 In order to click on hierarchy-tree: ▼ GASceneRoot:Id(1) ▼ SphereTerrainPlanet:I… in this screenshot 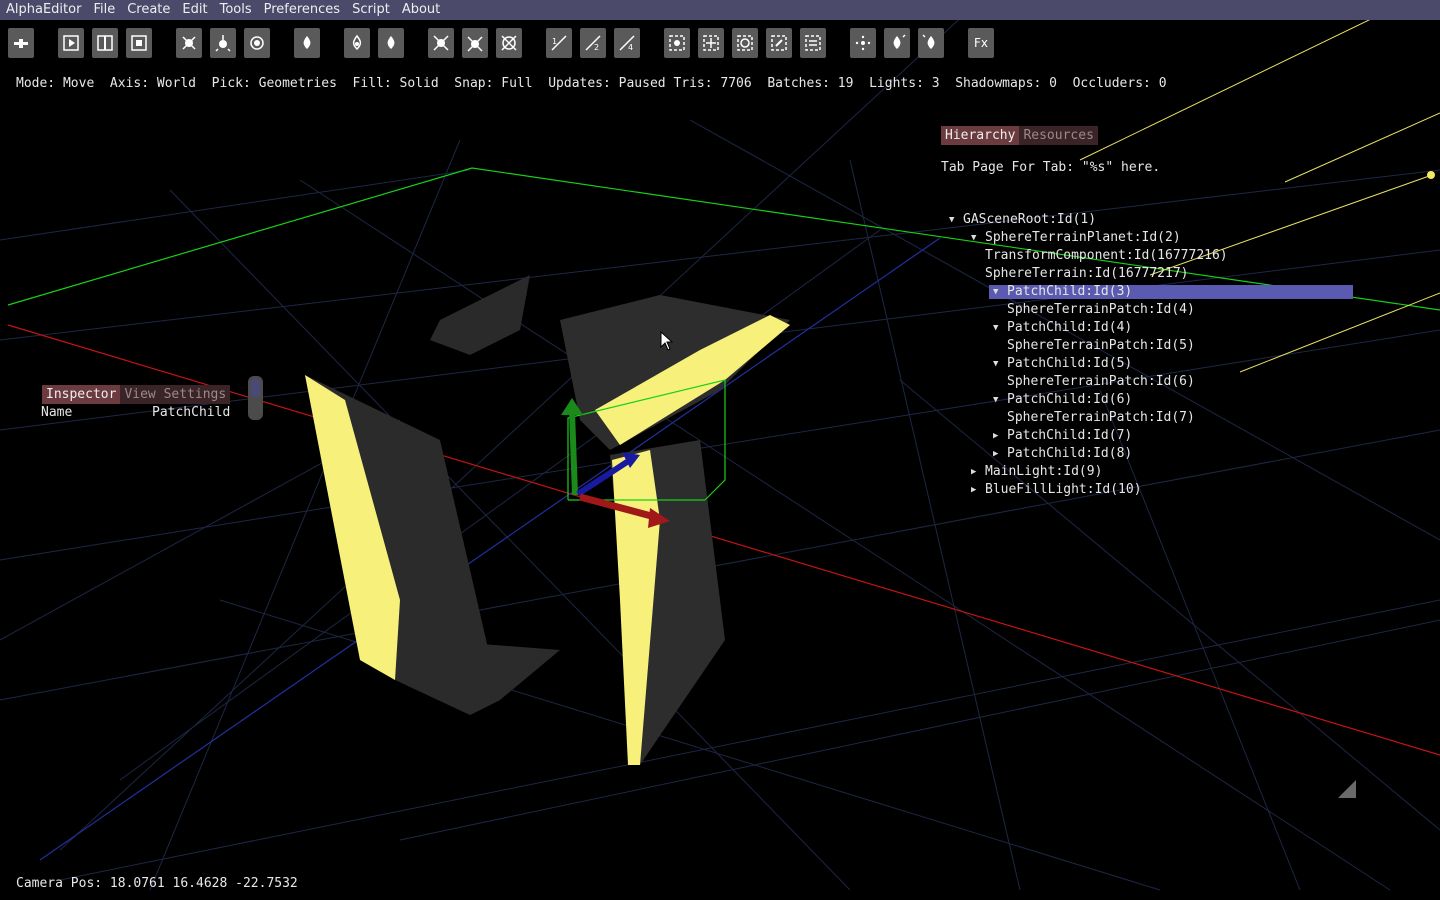, I will do `click(1150, 355)`.